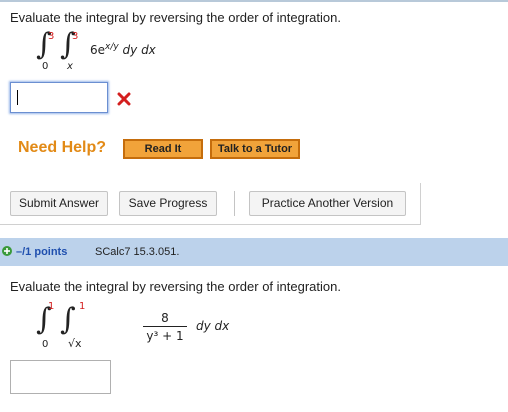 This screenshot has width=508, height=412. What do you see at coordinates (7, 251) in the screenshot?
I see `expand-plus-icon` at bounding box center [7, 251].